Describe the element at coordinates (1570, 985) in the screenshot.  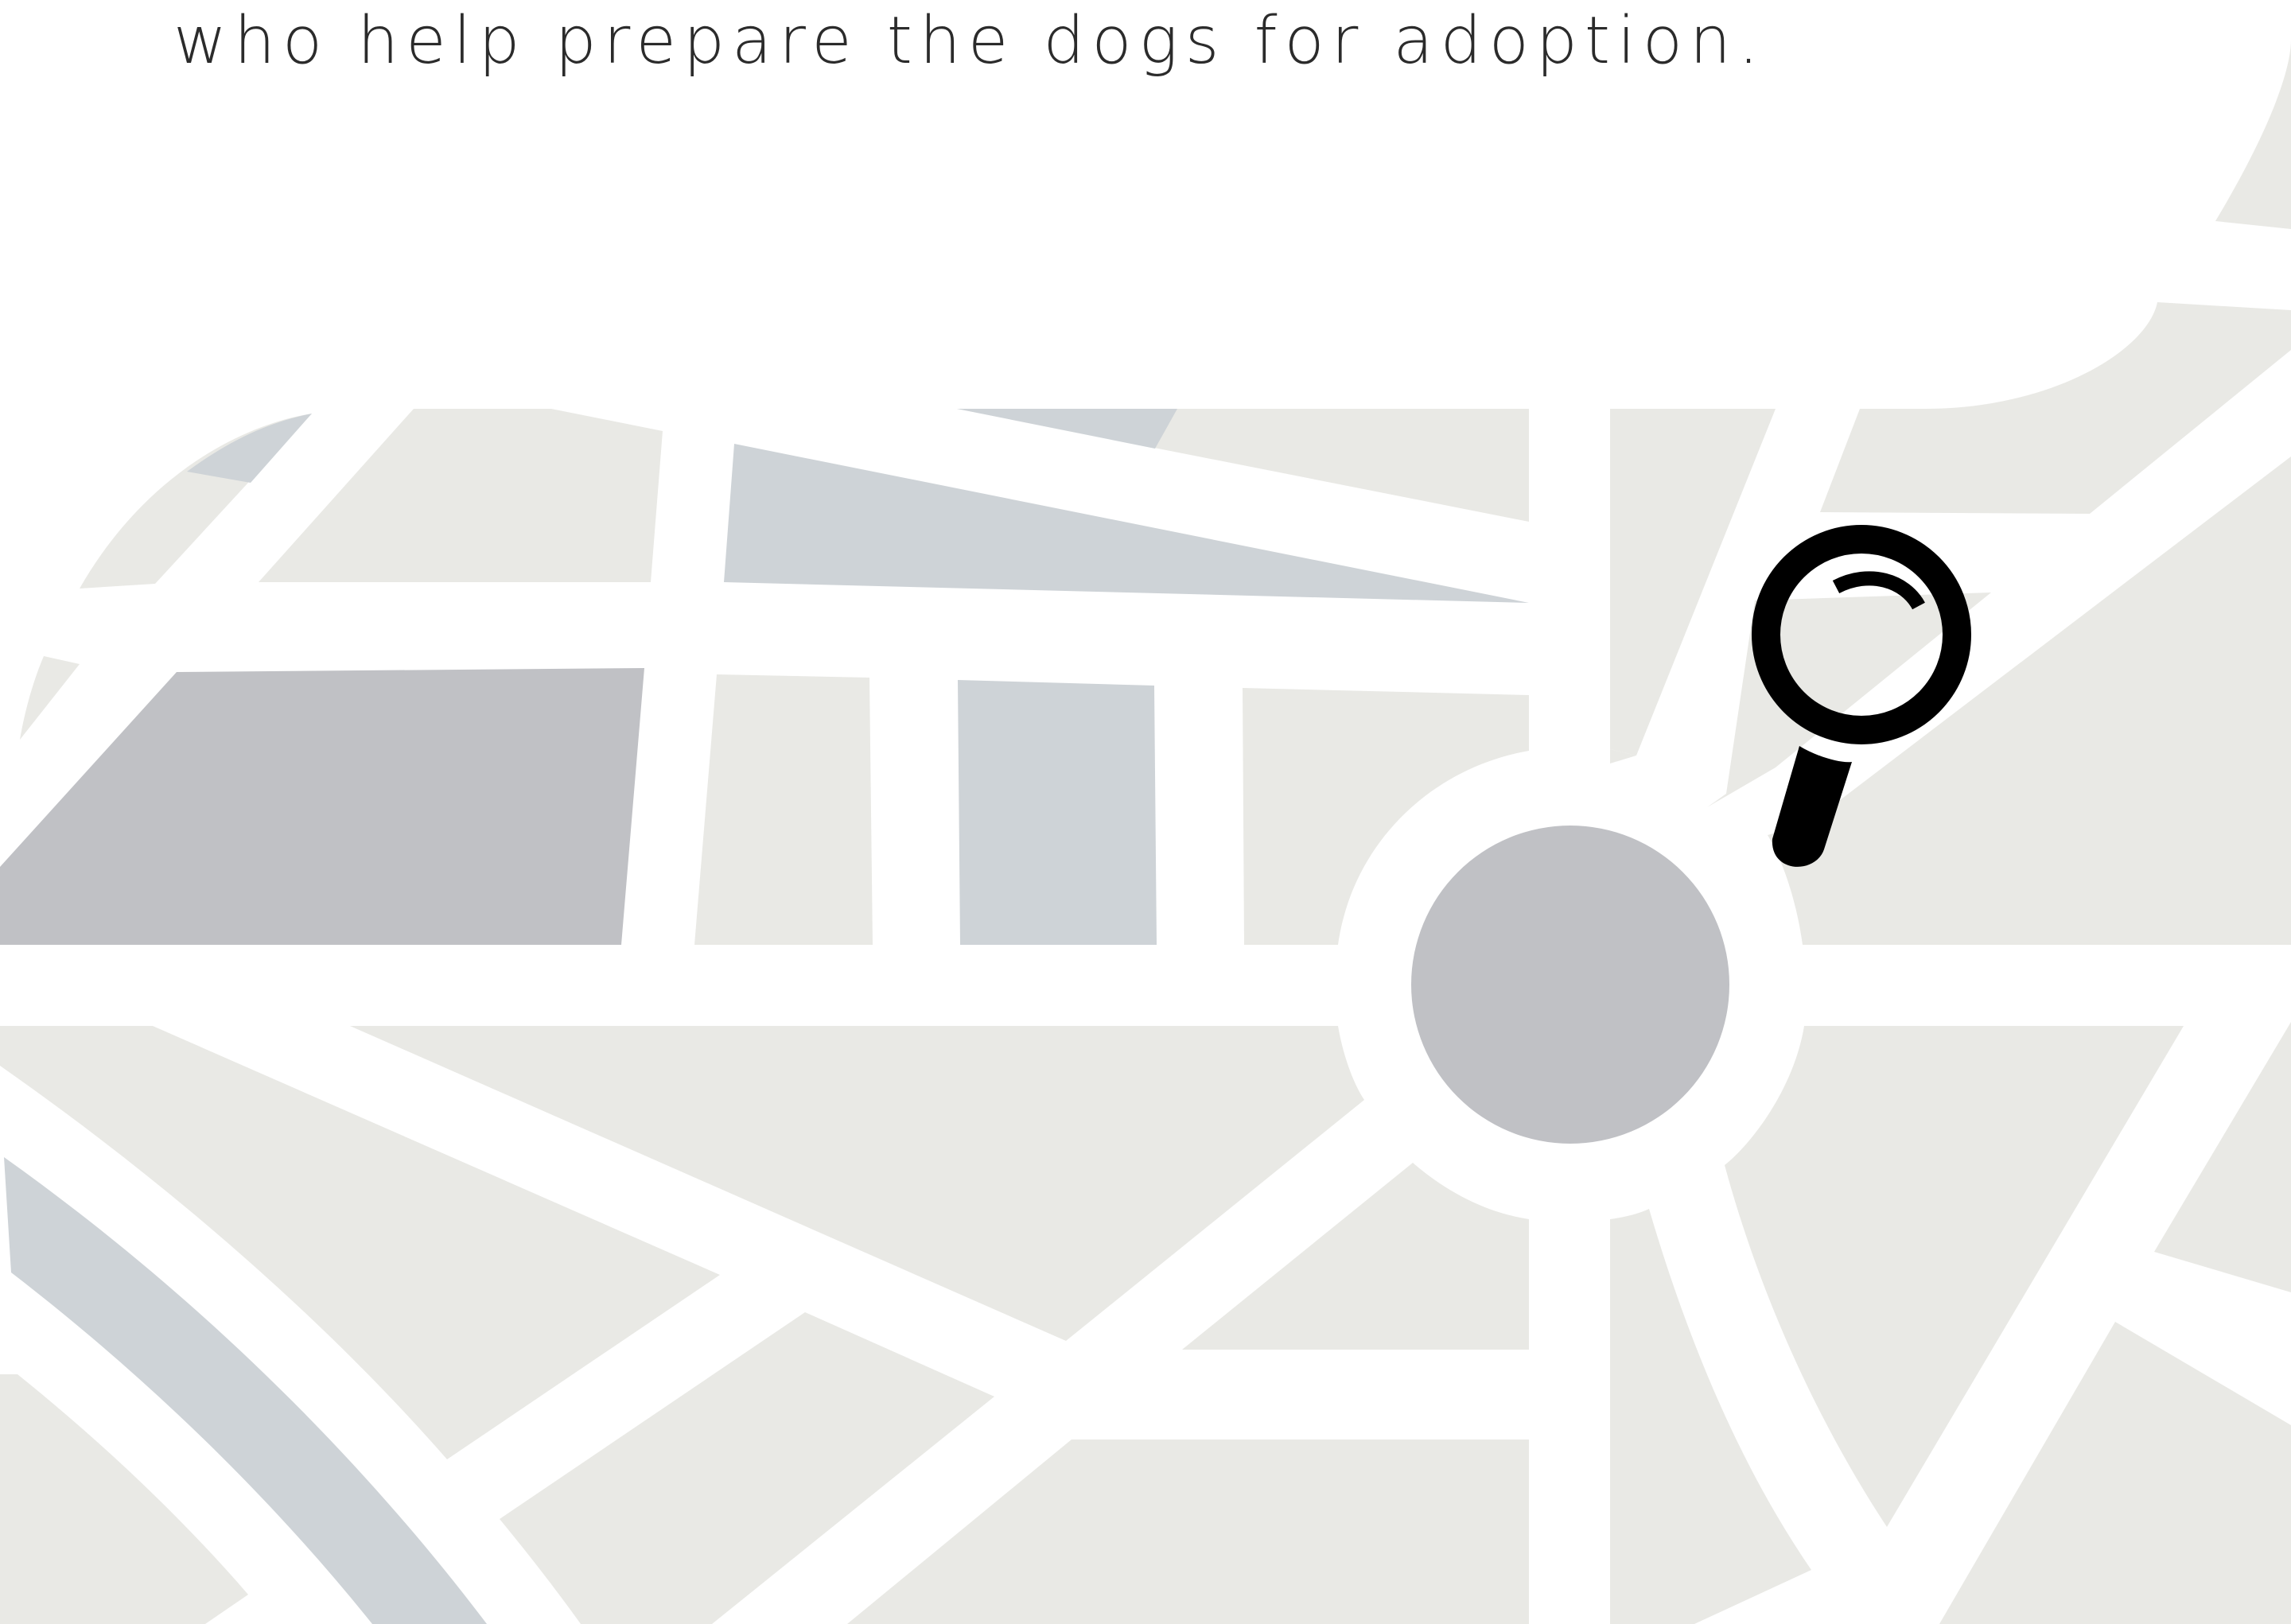
I see `roundabout` at that location.